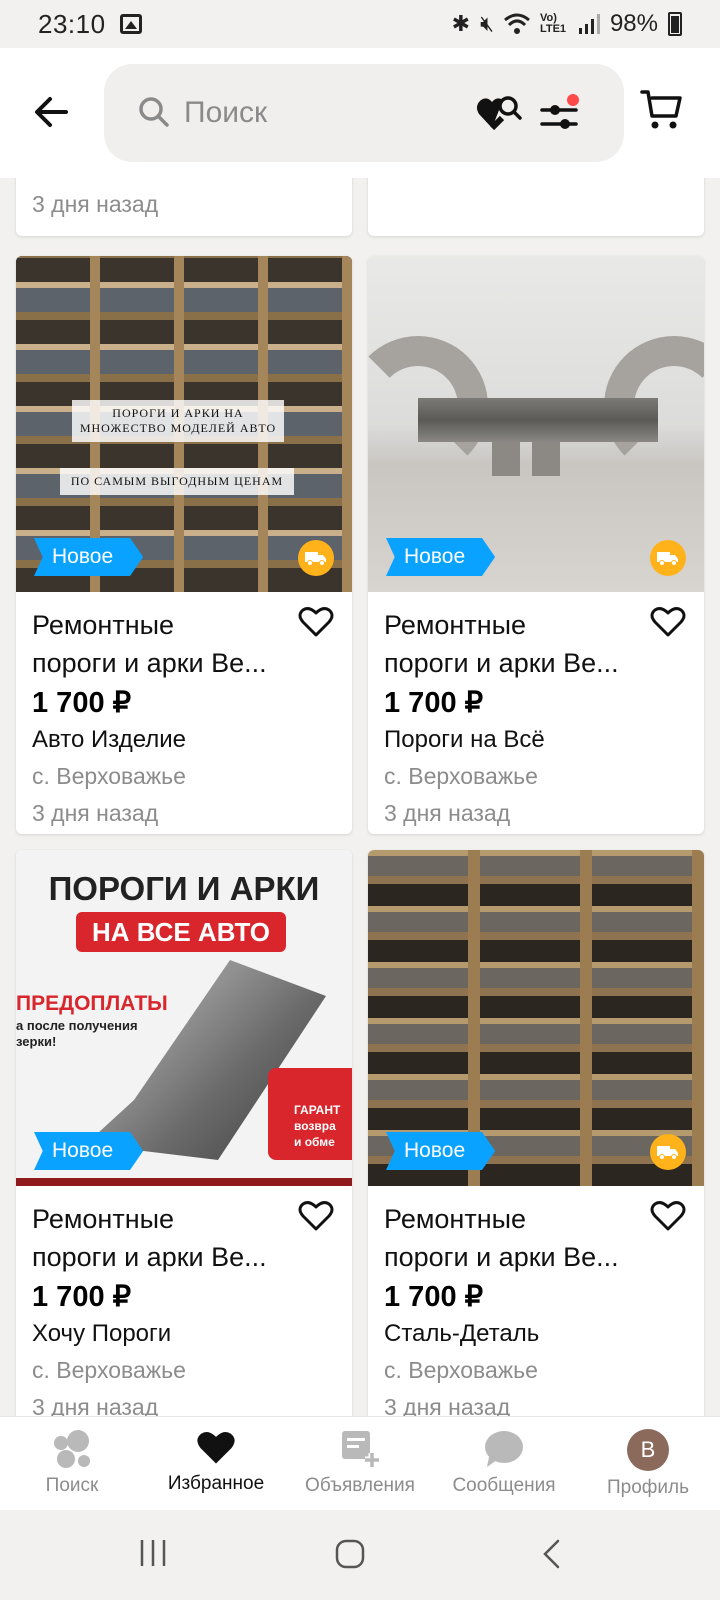 The width and height of the screenshot is (720, 1600). I want to click on home-icon, so click(350, 1554).